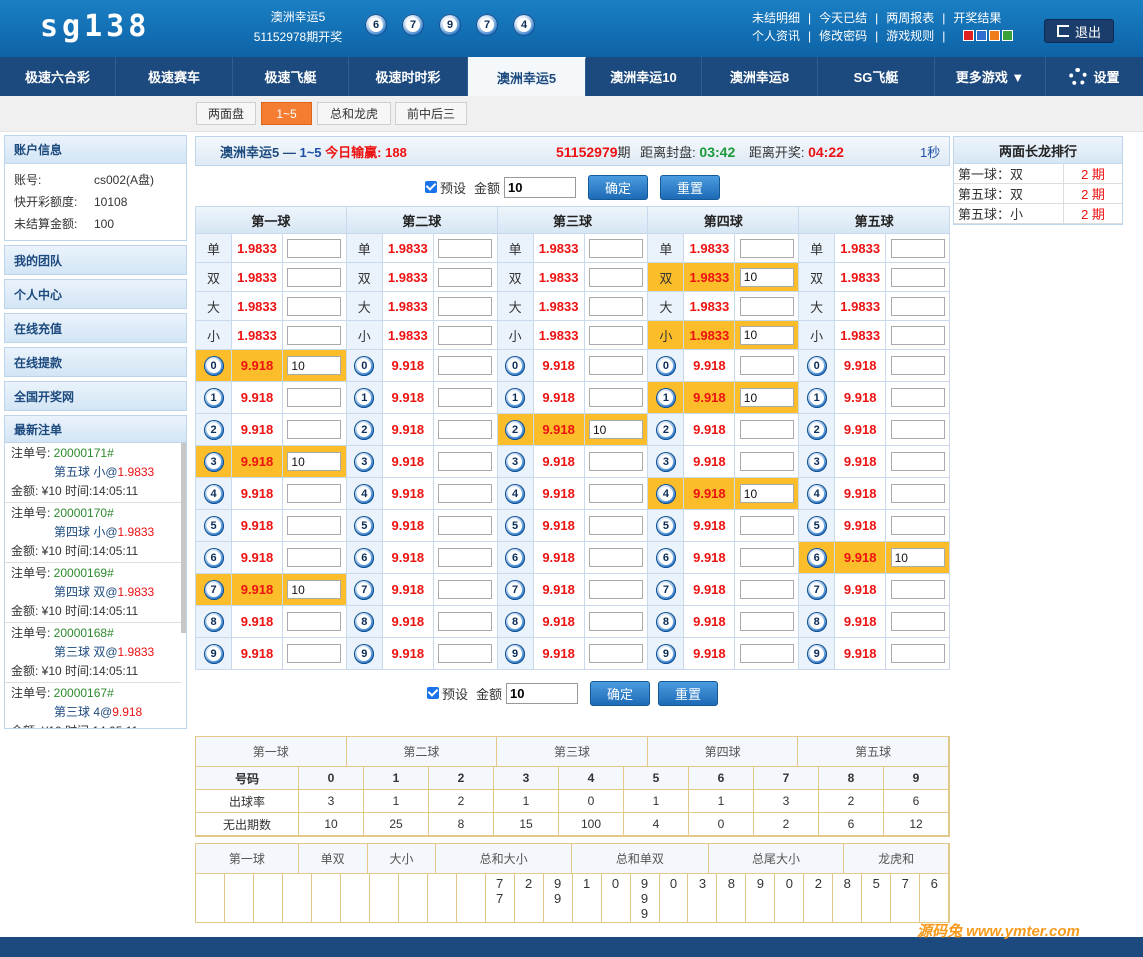 This screenshot has height=957, width=1143. I want to click on sidebar-link: 个人中心, so click(95, 294).